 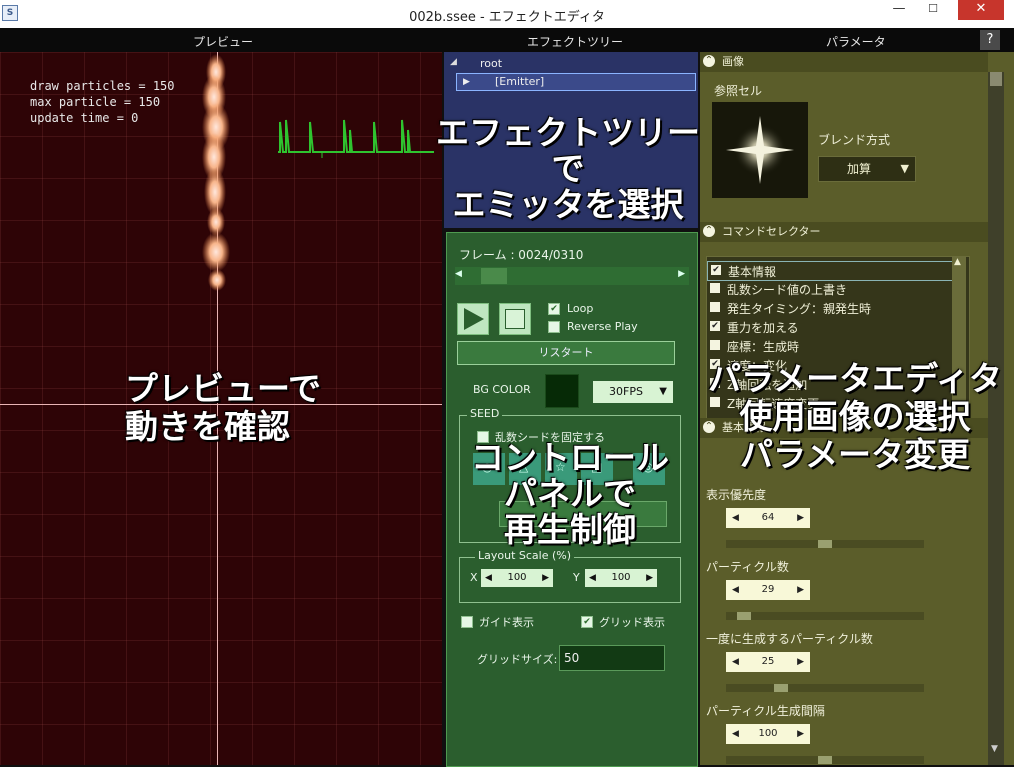 What do you see at coordinates (466, 82) in the screenshot?
I see `expand-arrow-icon: ▶` at bounding box center [466, 82].